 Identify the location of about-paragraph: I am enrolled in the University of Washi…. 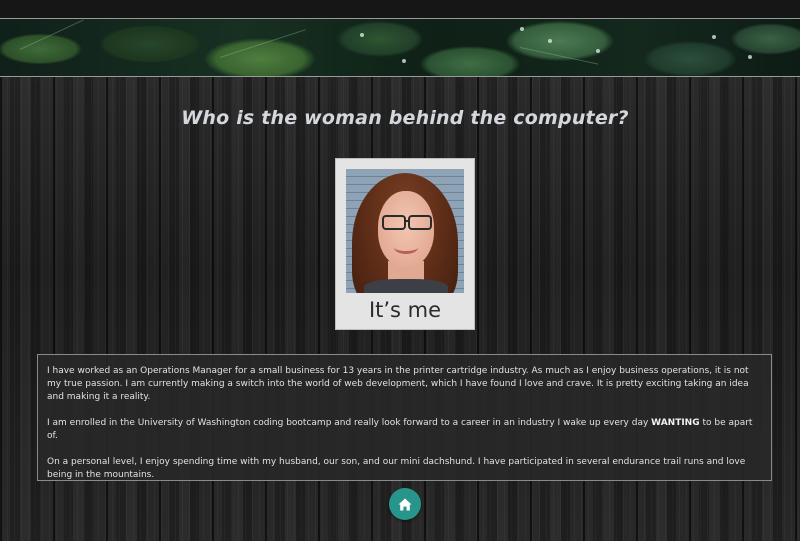
(405, 430).